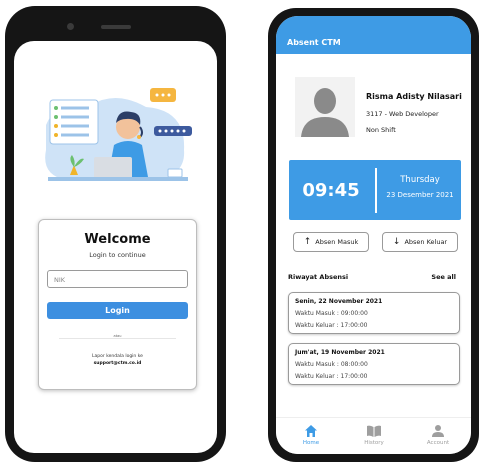 The image size is (480, 464). What do you see at coordinates (70, 26) in the screenshot?
I see `front-camera` at bounding box center [70, 26].